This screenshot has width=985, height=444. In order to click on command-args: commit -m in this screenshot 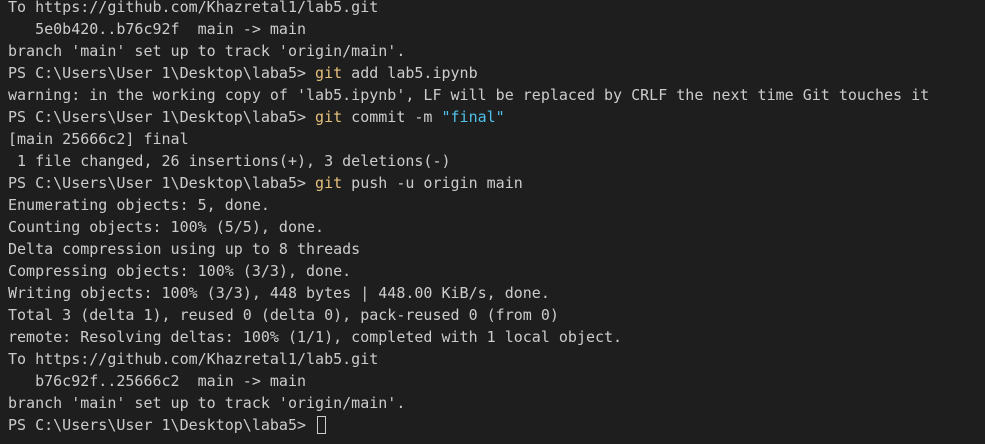, I will do `click(392, 117)`.